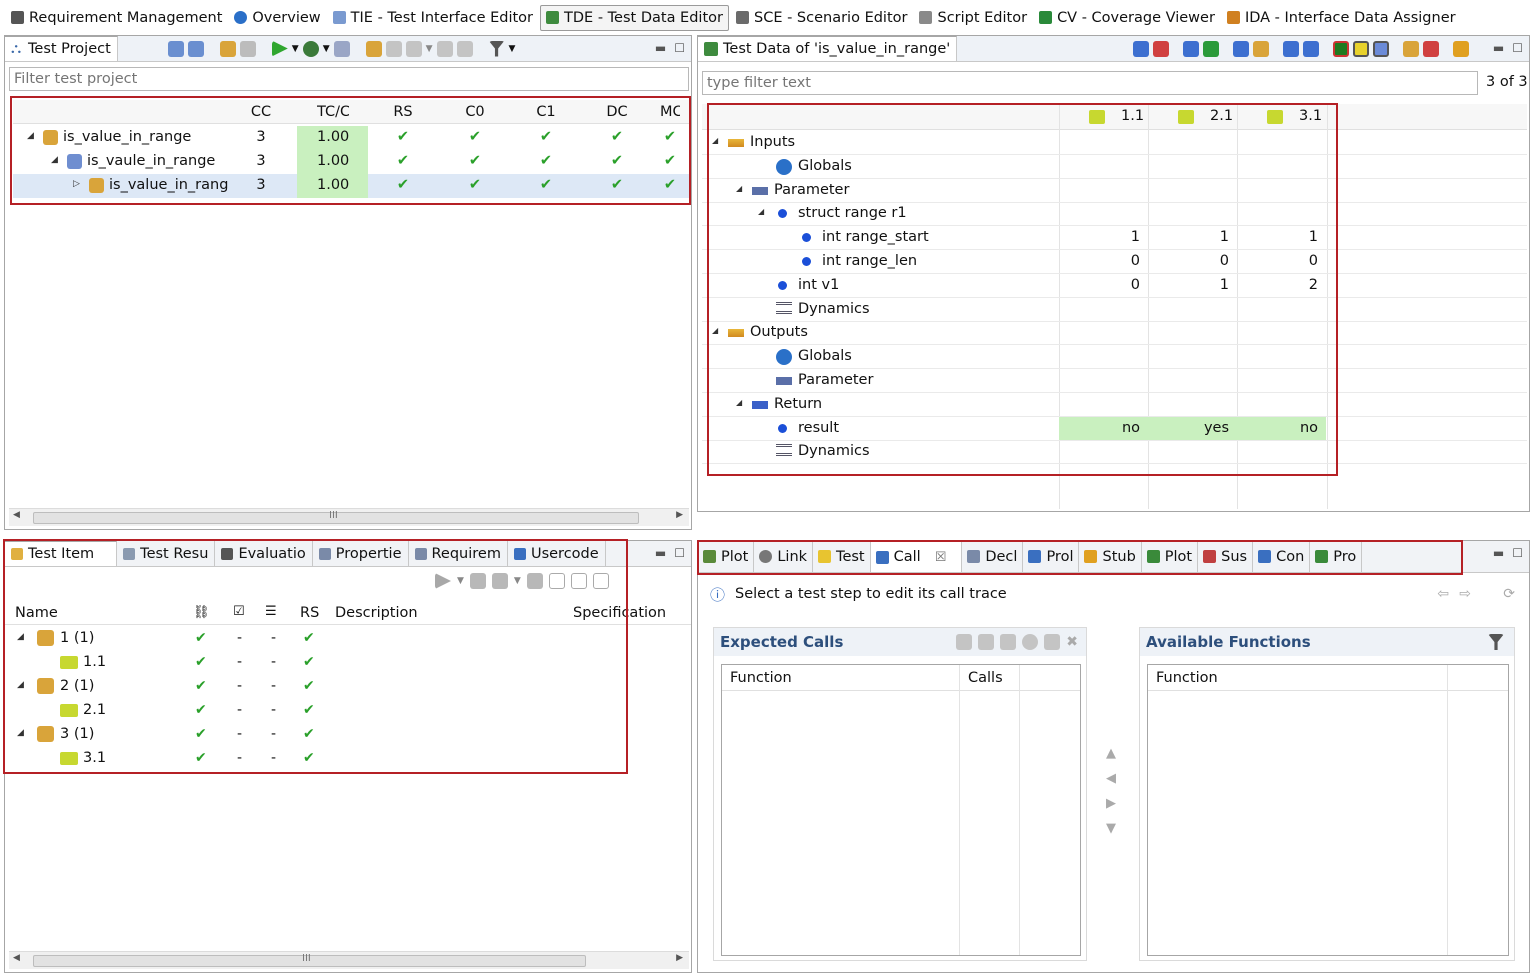 The image size is (1533, 975). Describe the element at coordinates (227, 48) in the screenshot. I see `search-icon` at that location.